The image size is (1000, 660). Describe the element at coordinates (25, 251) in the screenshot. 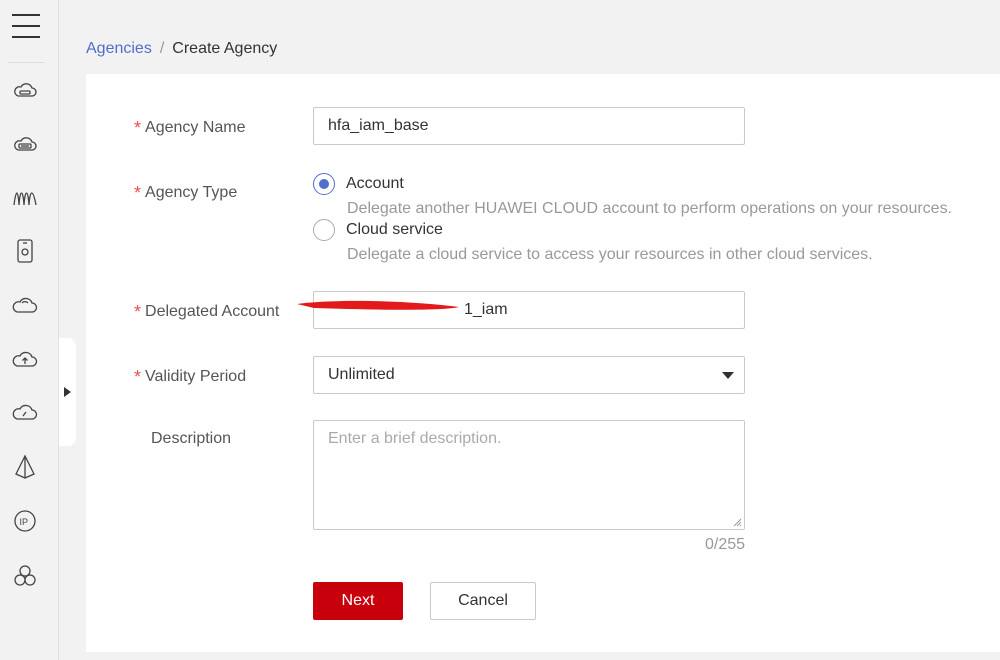

I see `phone-device-icon` at that location.